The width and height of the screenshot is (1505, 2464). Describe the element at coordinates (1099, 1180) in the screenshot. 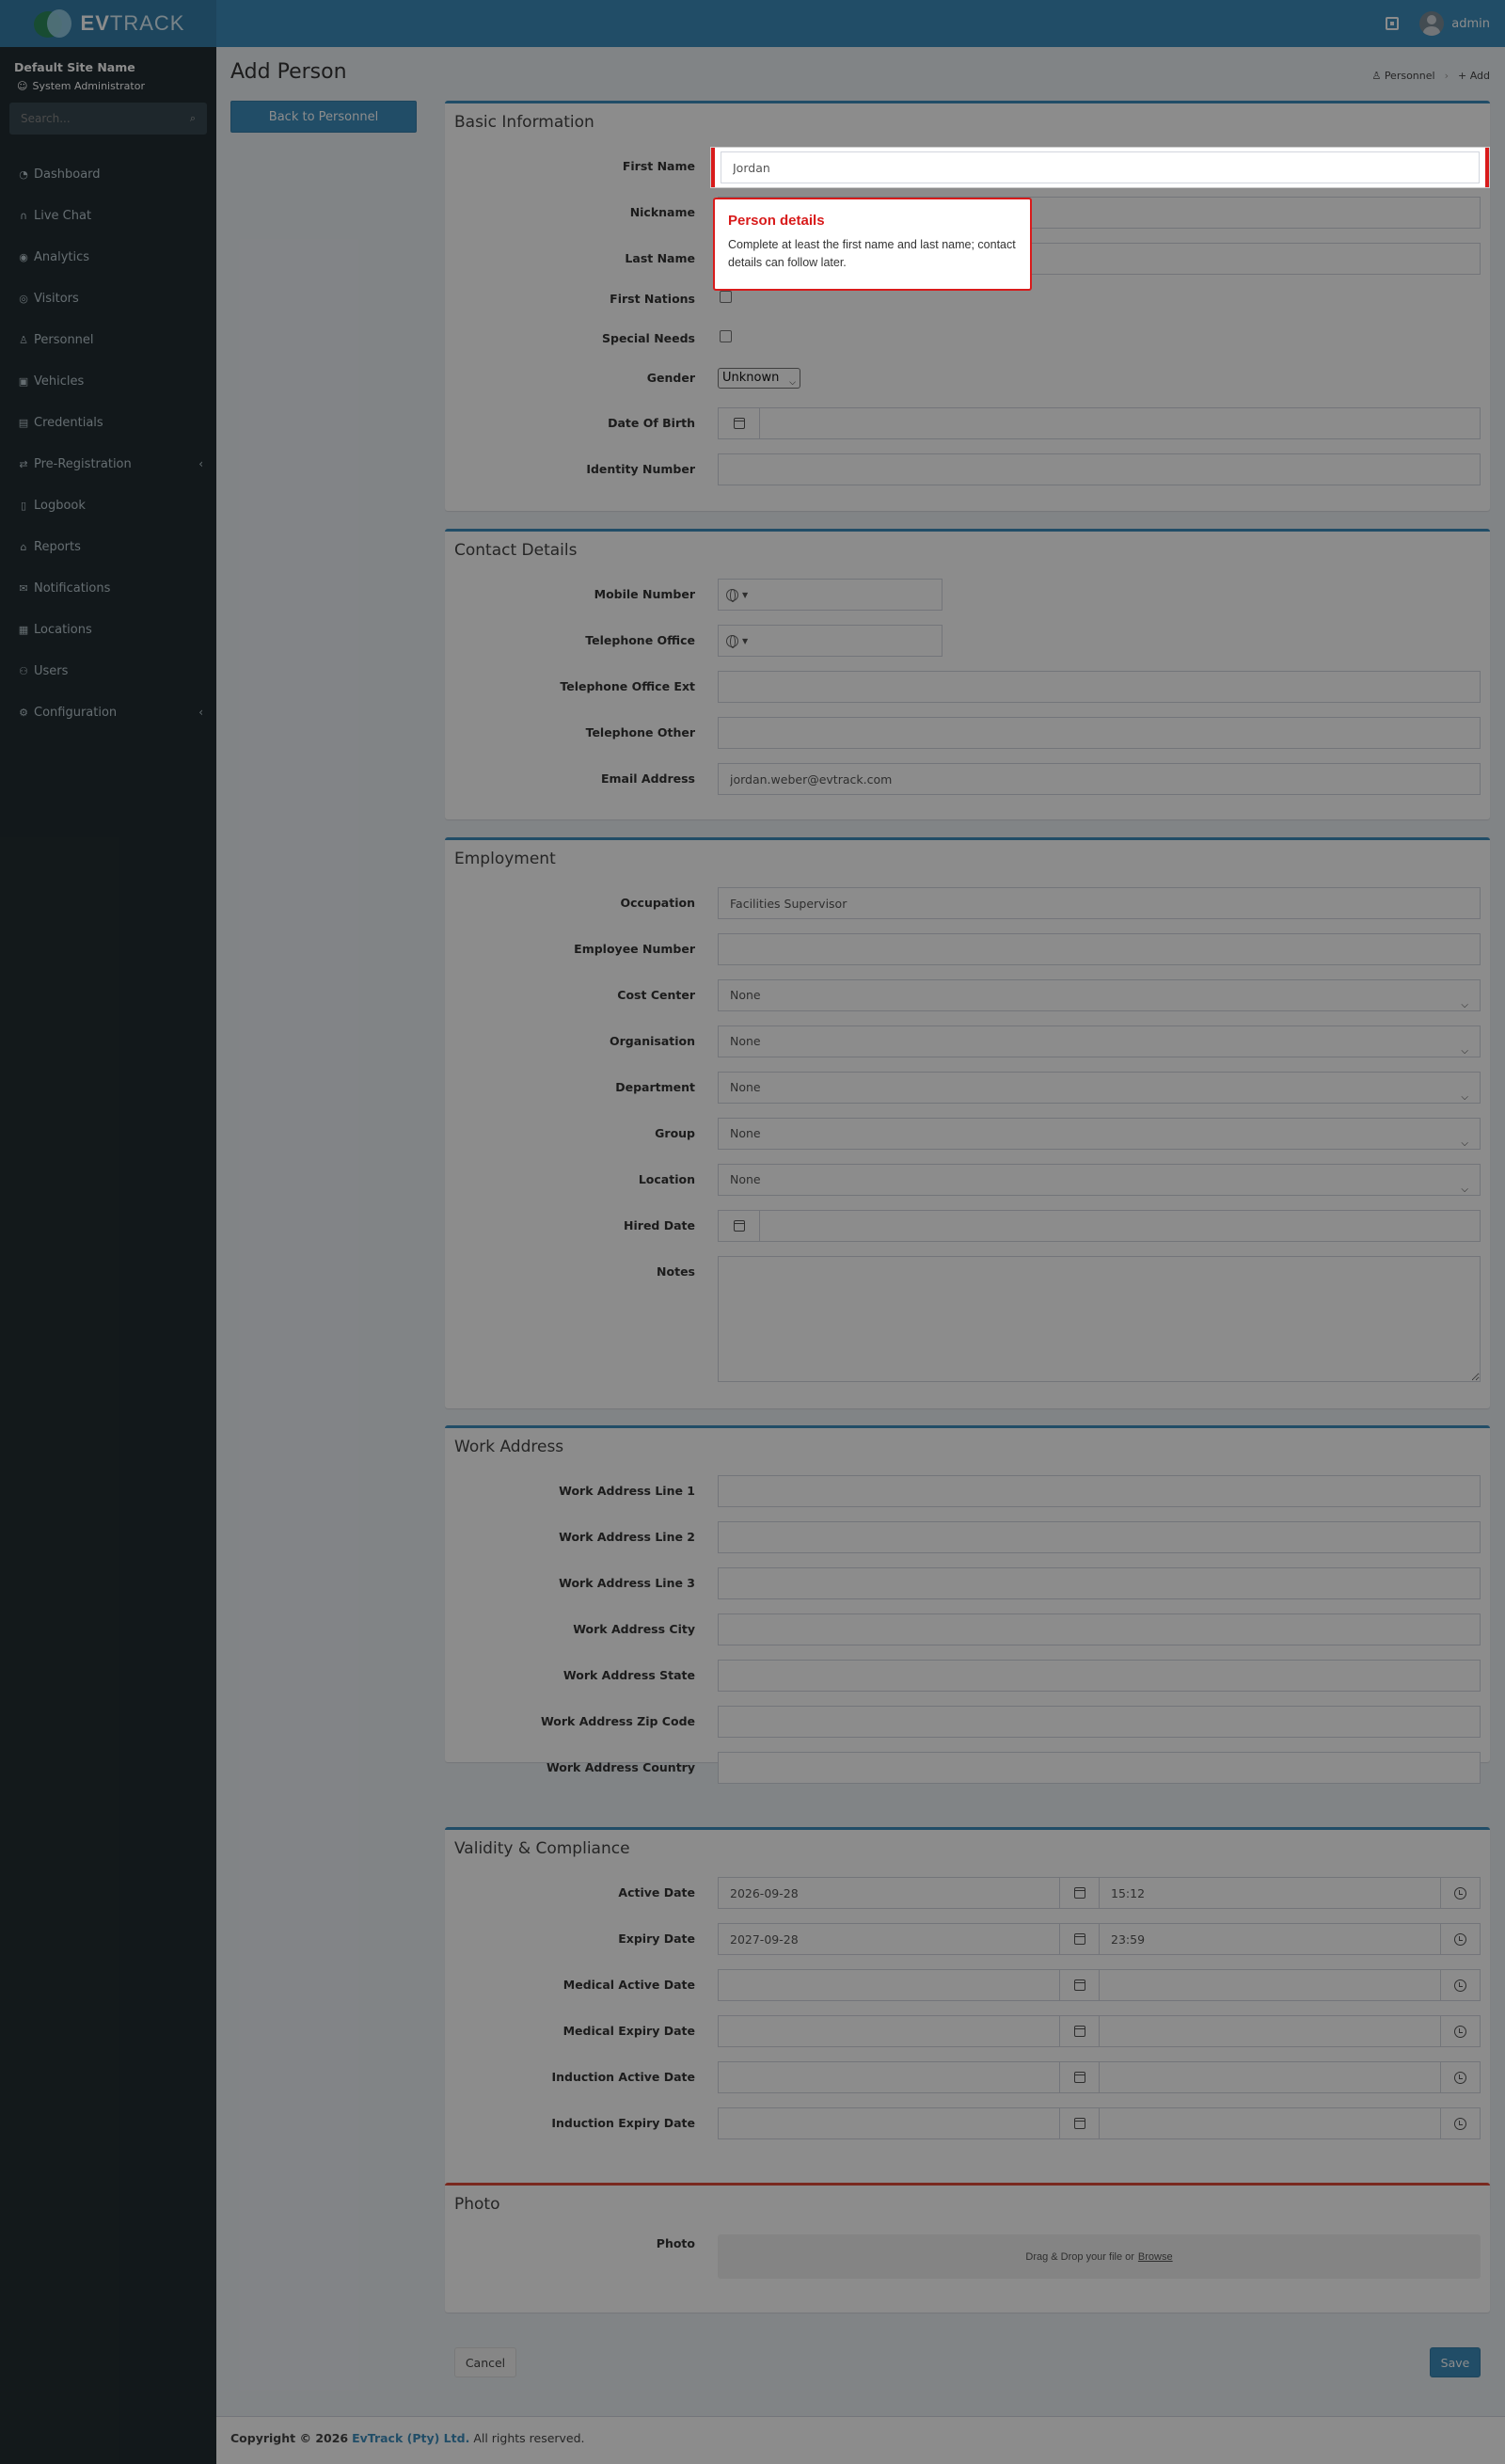

I see `location-select: None ⌵` at that location.